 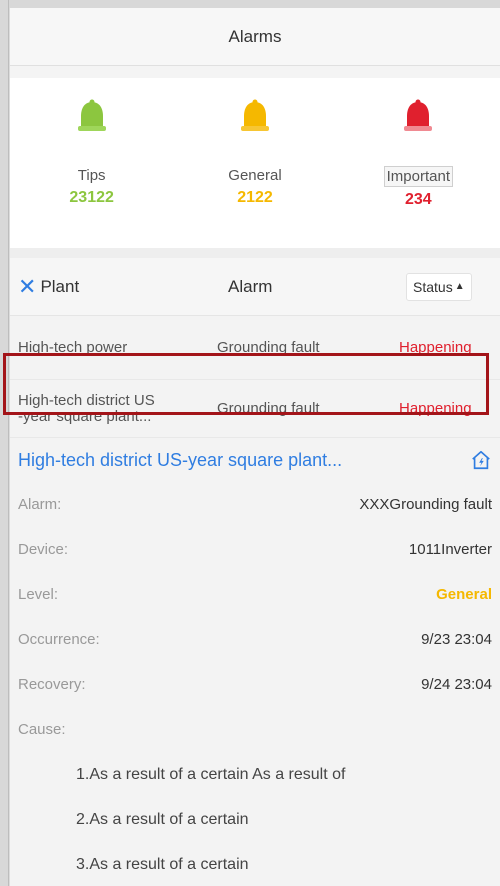 I want to click on field-occurrence: Occurrence: 9/23 23:04, so click(x=255, y=639).